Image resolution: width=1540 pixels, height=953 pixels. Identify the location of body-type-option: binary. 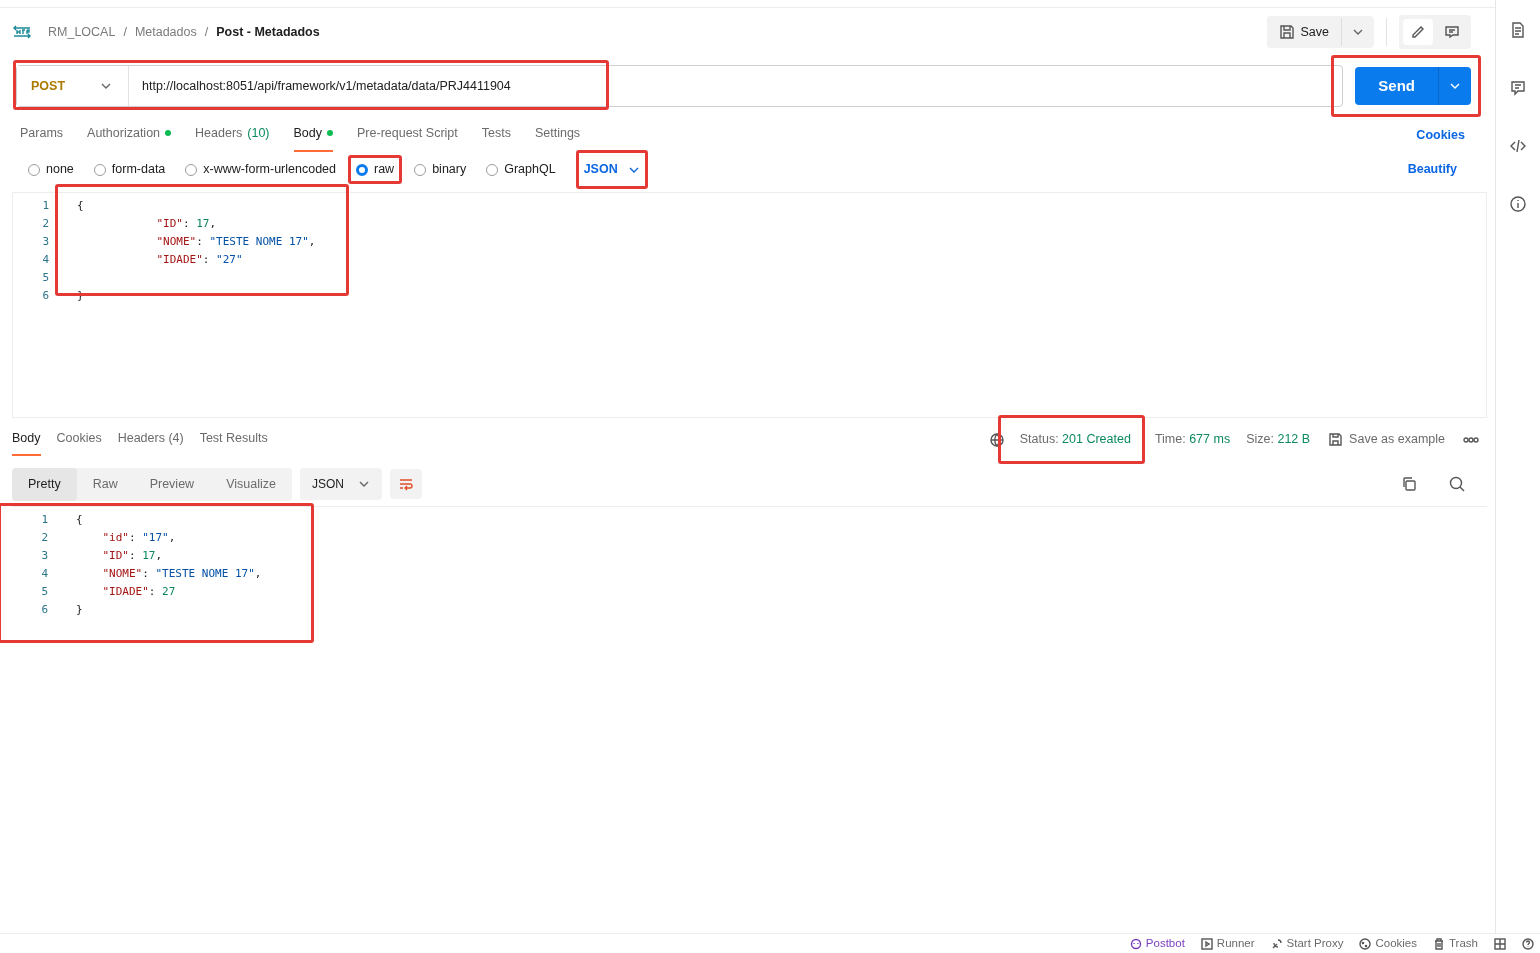
(440, 170).